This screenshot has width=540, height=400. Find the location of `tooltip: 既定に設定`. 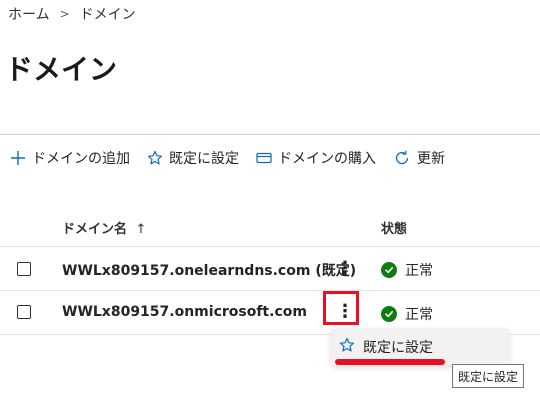

tooltip: 既定に設定 is located at coordinates (488, 376).